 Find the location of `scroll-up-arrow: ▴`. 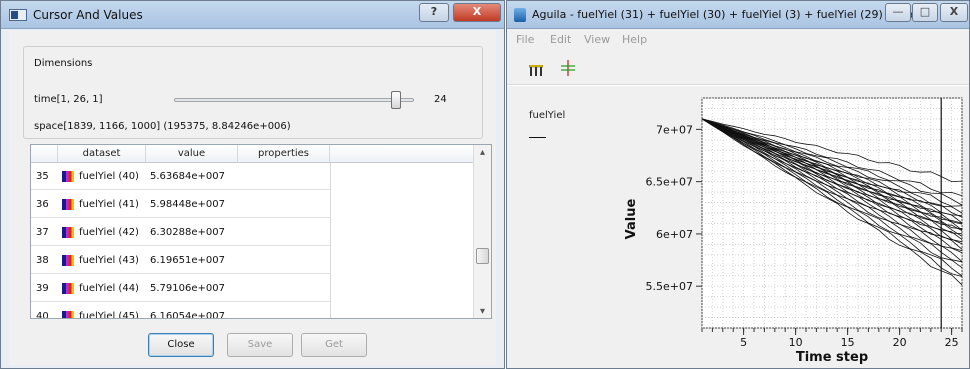

scroll-up-arrow: ▴ is located at coordinates (482, 153).